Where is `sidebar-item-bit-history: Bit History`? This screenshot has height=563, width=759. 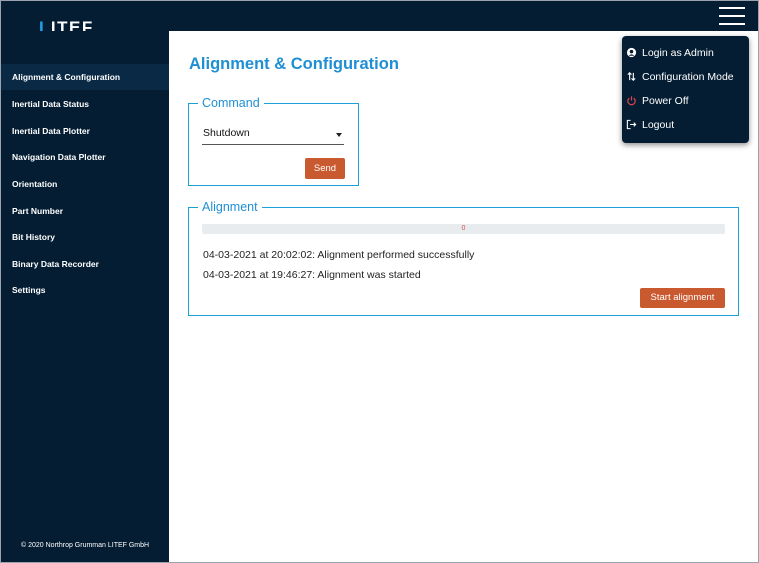 sidebar-item-bit-history: Bit History is located at coordinates (85, 237).